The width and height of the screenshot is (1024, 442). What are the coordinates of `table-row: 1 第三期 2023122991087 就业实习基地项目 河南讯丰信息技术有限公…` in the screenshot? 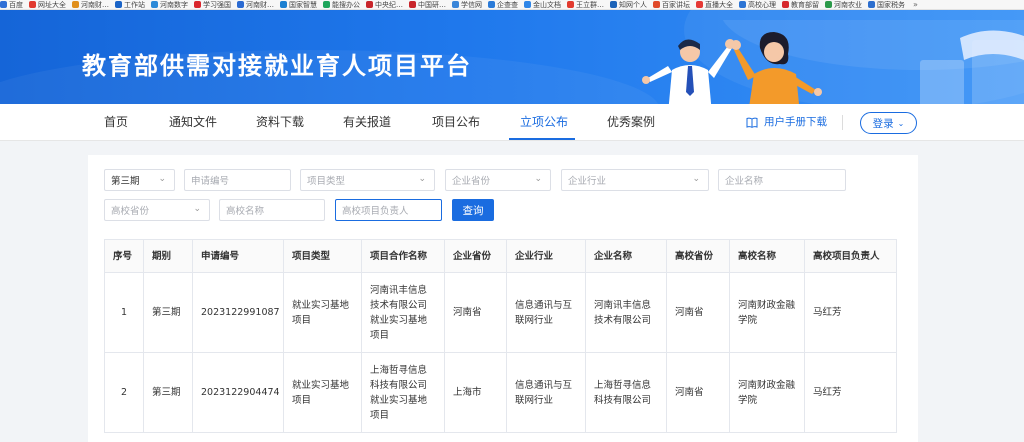 It's located at (500, 312).